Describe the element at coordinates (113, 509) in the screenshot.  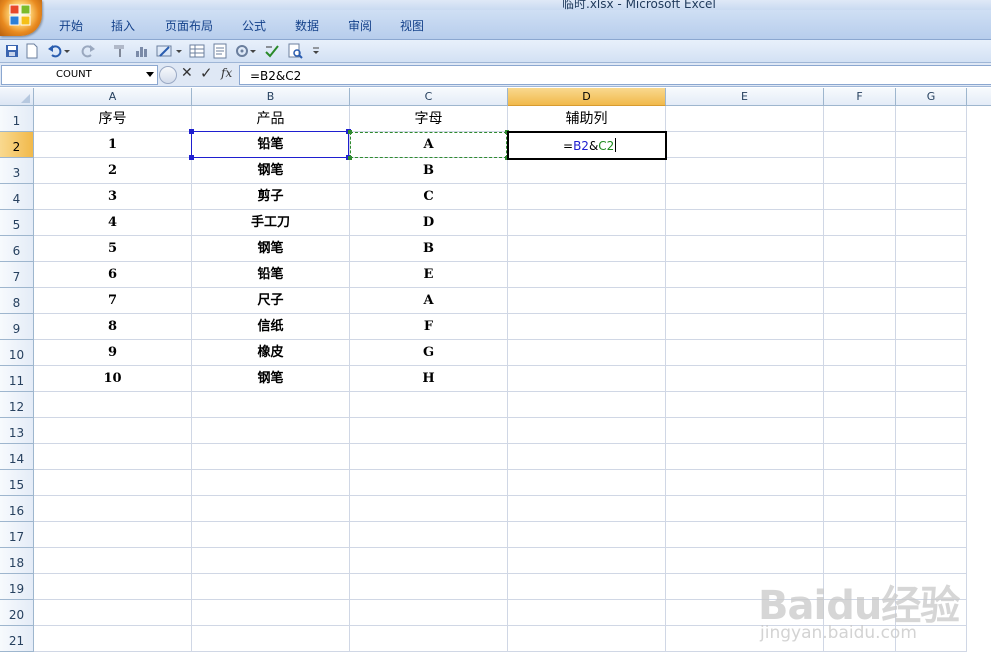
I see `cell-a16` at that location.